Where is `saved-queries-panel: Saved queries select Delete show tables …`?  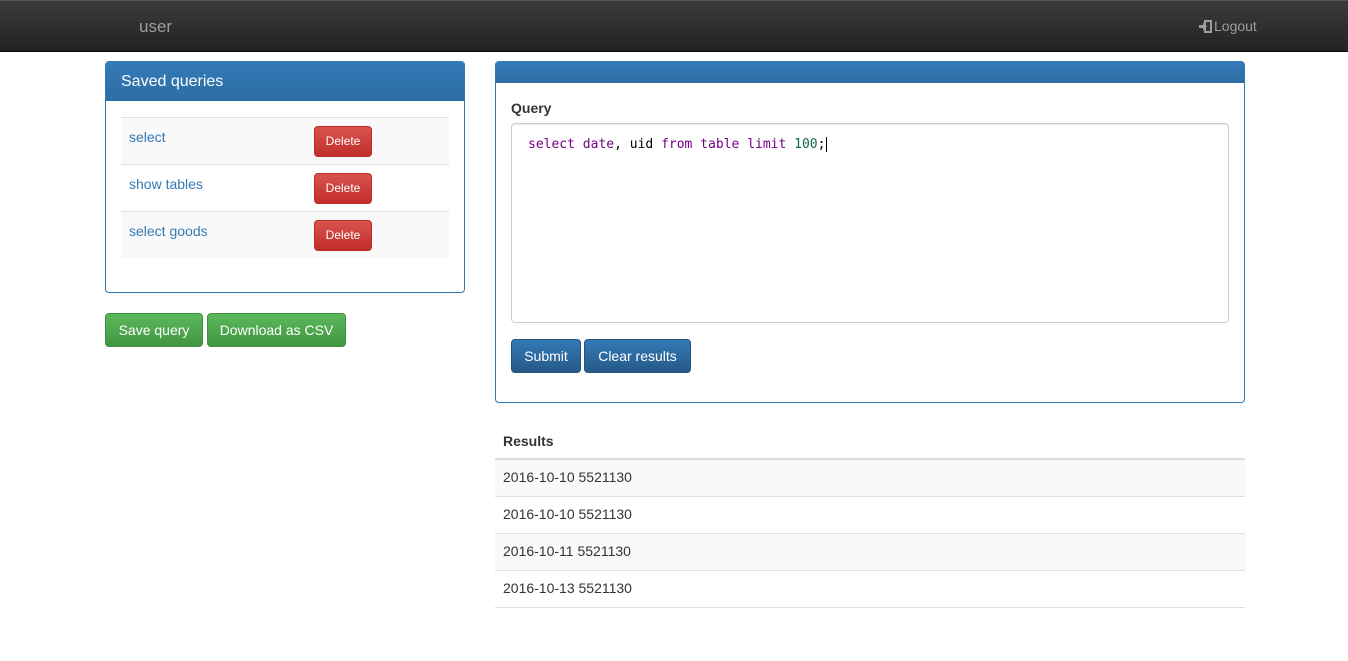 saved-queries-panel: Saved queries select Delete show tables … is located at coordinates (285, 177).